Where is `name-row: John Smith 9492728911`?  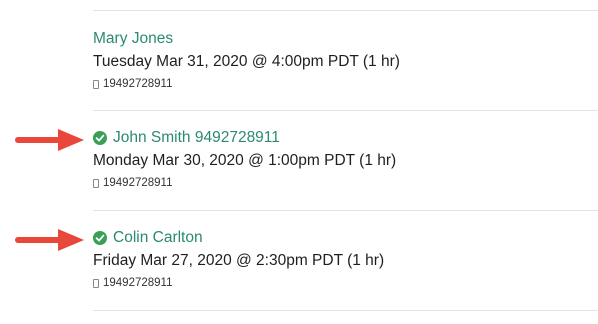
name-row: John Smith 9492728911 is located at coordinates (343, 138).